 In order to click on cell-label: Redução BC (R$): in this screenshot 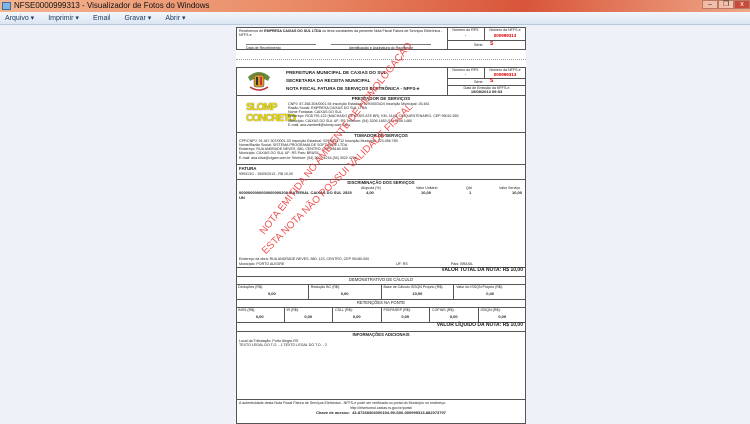, I will do `click(325, 287)`.